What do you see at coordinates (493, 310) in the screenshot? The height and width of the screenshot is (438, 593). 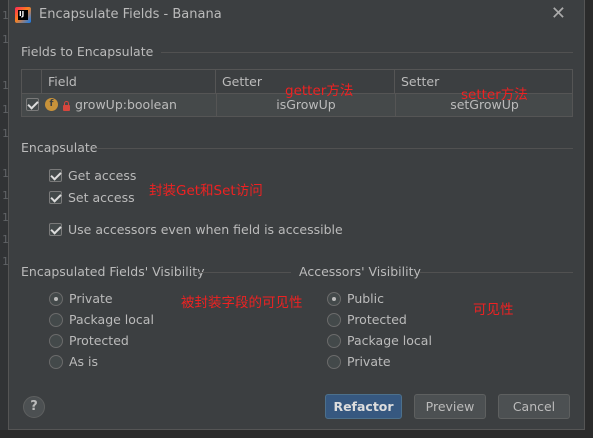 I see `annotation-visibility: 可见性` at bounding box center [493, 310].